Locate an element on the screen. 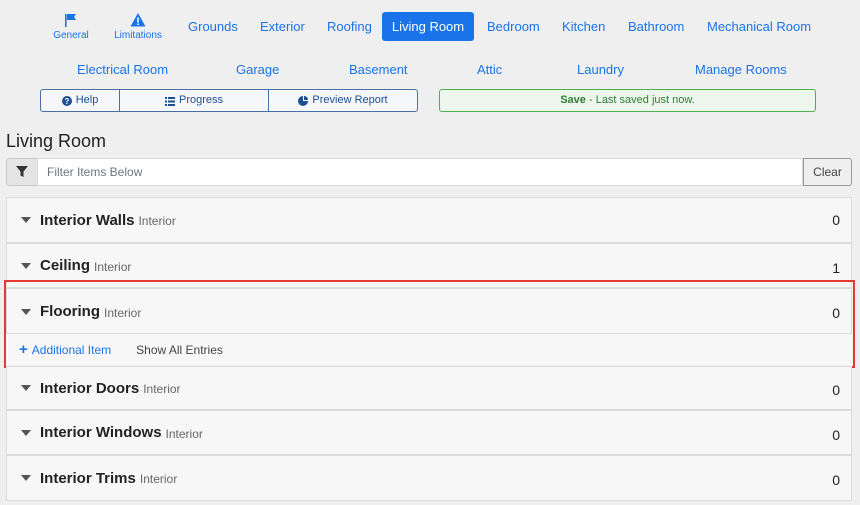  help-button: ? Help is located at coordinates (80, 100).